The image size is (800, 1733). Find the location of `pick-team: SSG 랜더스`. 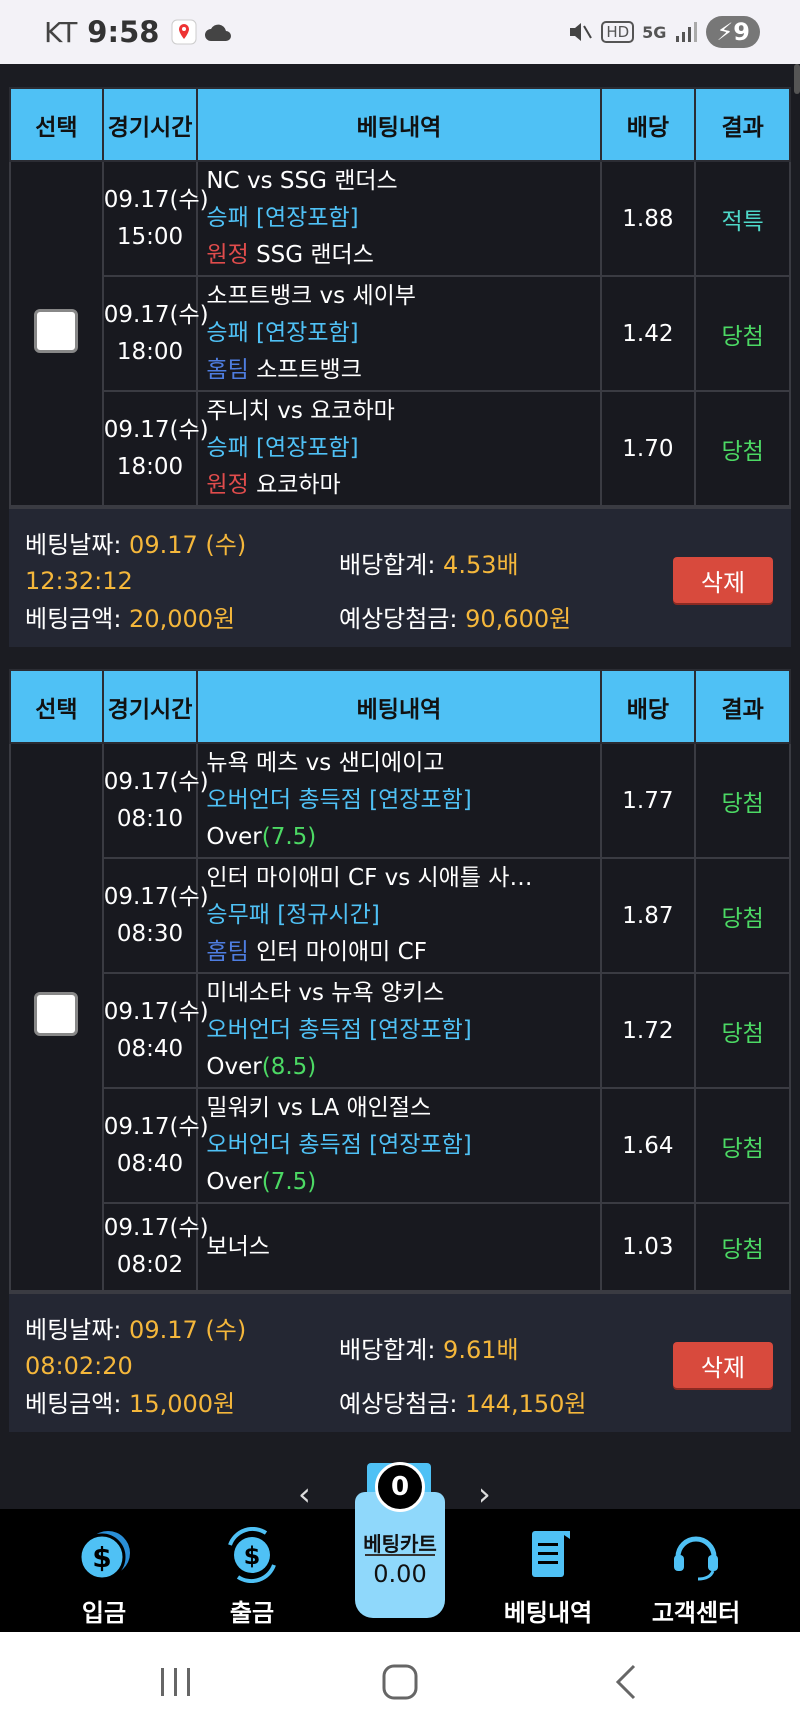

pick-team: SSG 랜더스 is located at coordinates (315, 255).